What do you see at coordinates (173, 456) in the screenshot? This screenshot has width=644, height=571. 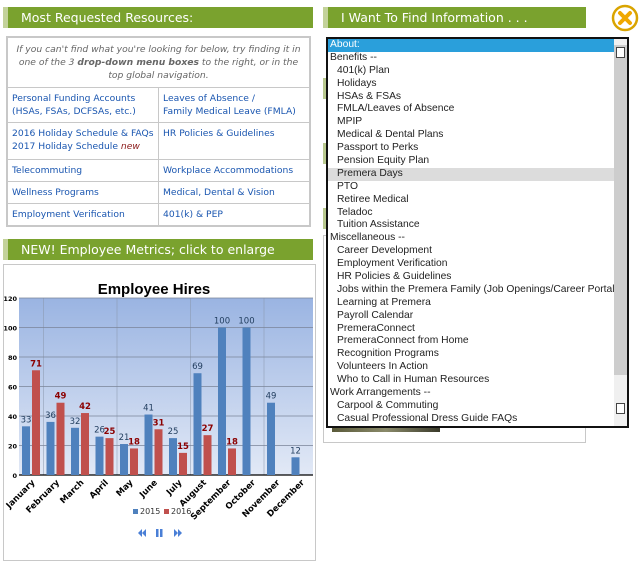 I see `bar-2015-July` at bounding box center [173, 456].